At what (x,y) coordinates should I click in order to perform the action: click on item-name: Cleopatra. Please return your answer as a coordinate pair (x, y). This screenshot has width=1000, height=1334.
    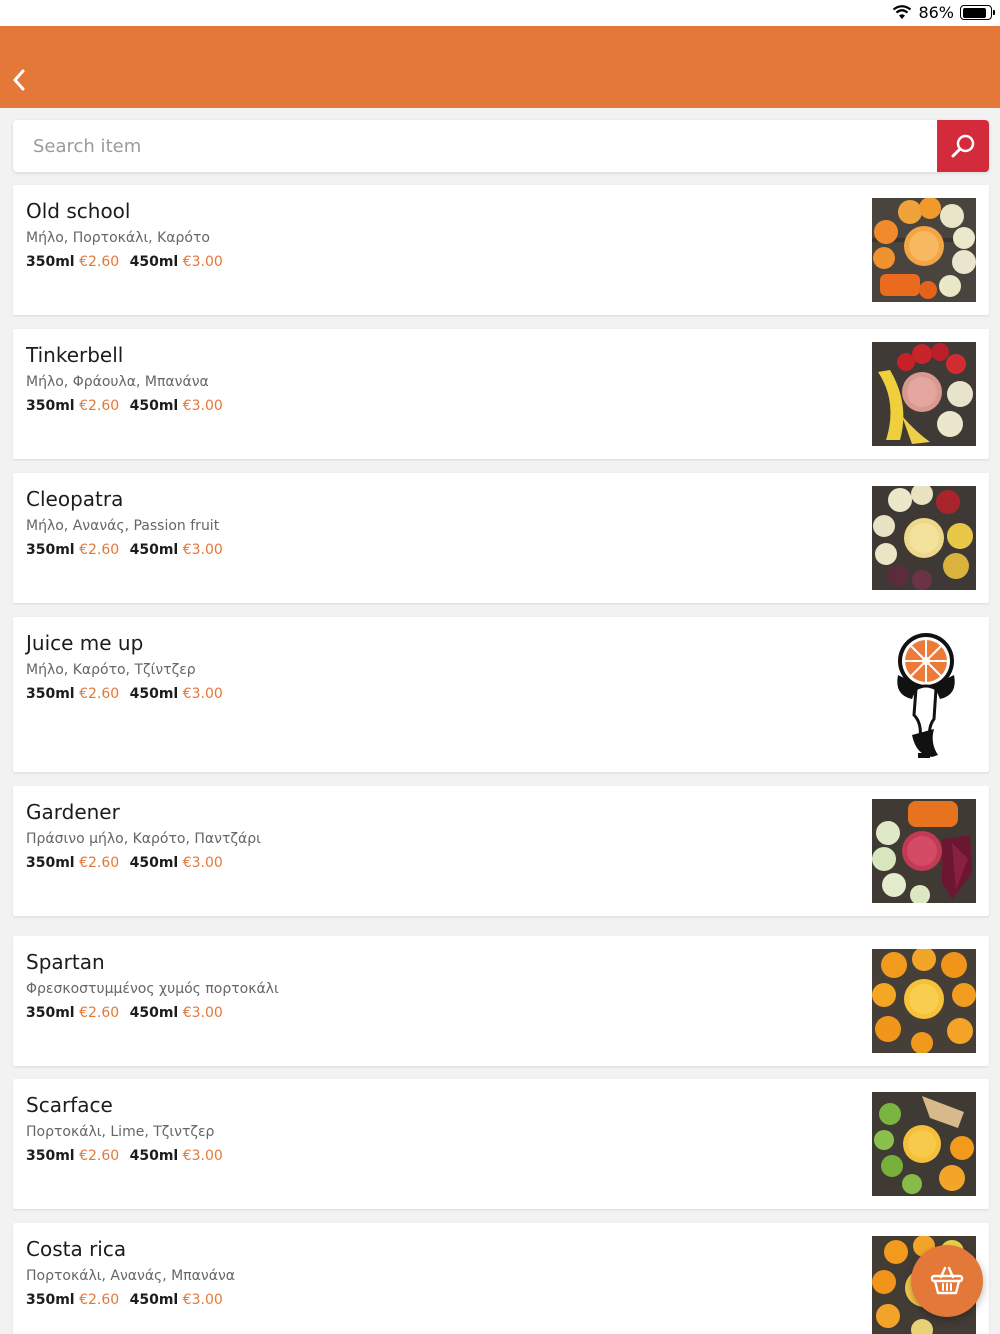
    Looking at the image, I should click on (75, 499).